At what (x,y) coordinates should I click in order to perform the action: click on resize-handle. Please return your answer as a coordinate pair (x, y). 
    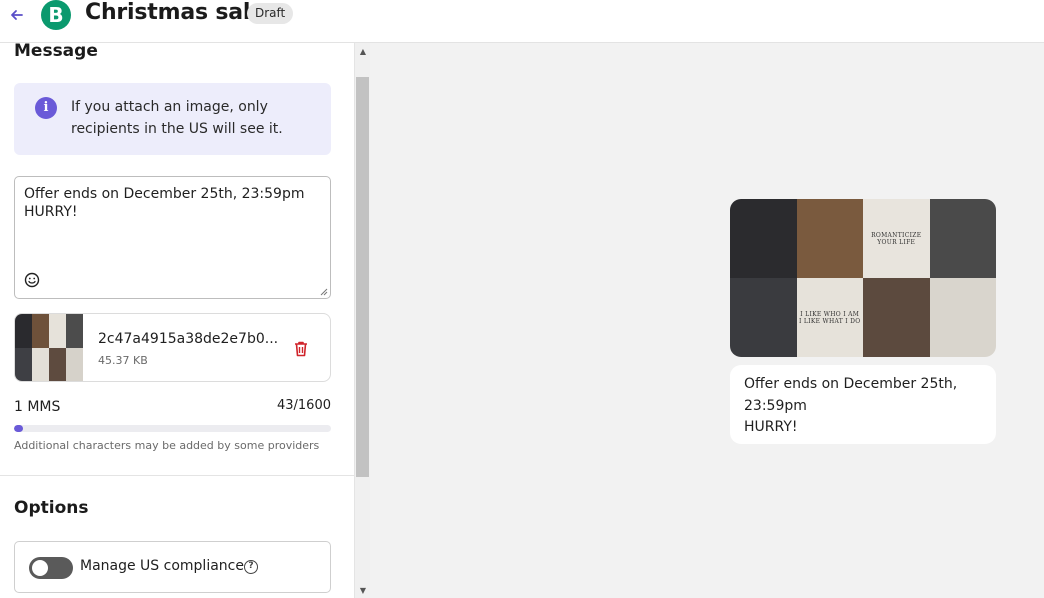
    Looking at the image, I should click on (324, 292).